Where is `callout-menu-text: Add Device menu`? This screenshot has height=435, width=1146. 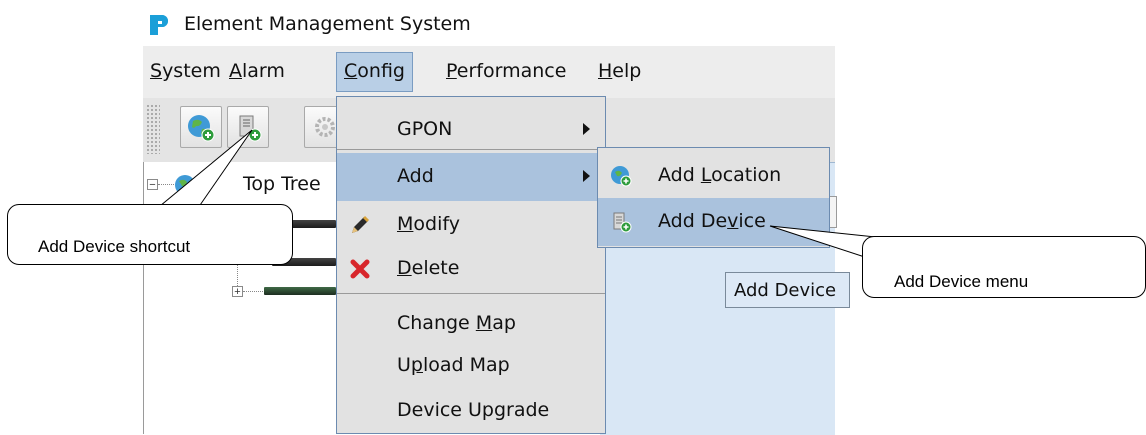 callout-menu-text: Add Device menu is located at coordinates (961, 281).